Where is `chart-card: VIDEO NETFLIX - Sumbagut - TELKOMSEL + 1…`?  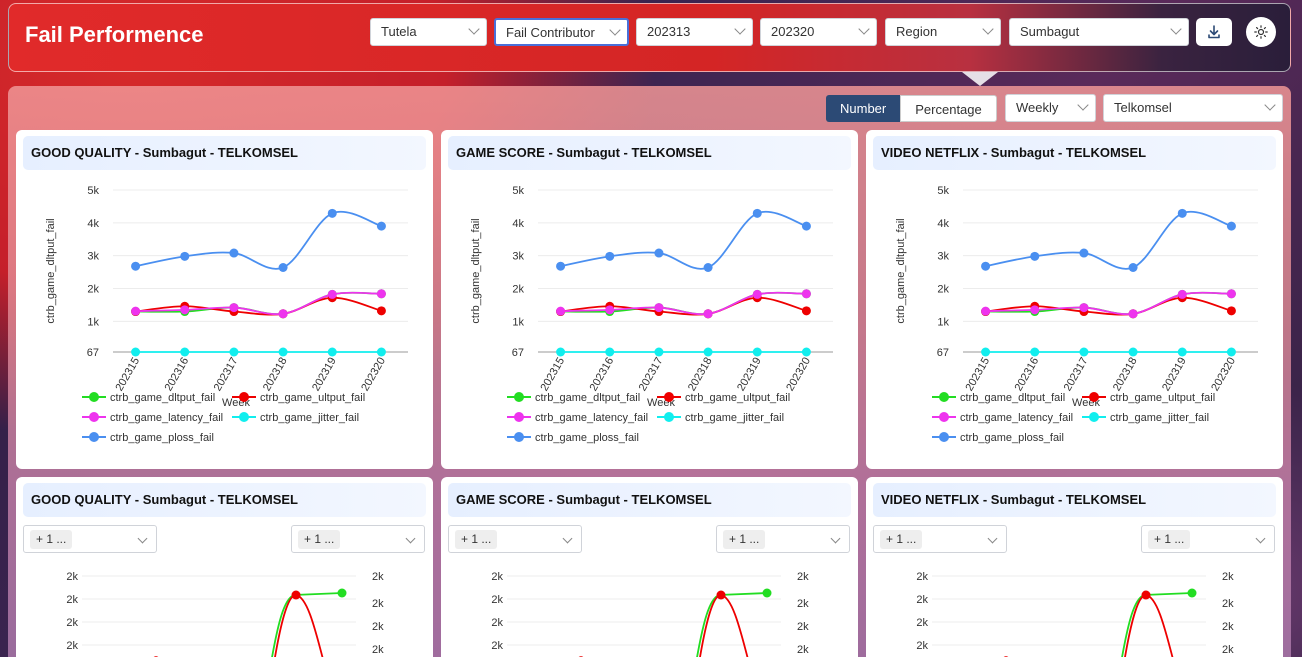 chart-card: VIDEO NETFLIX - Sumbagut - TELKOMSEL + 1… is located at coordinates (1074, 567).